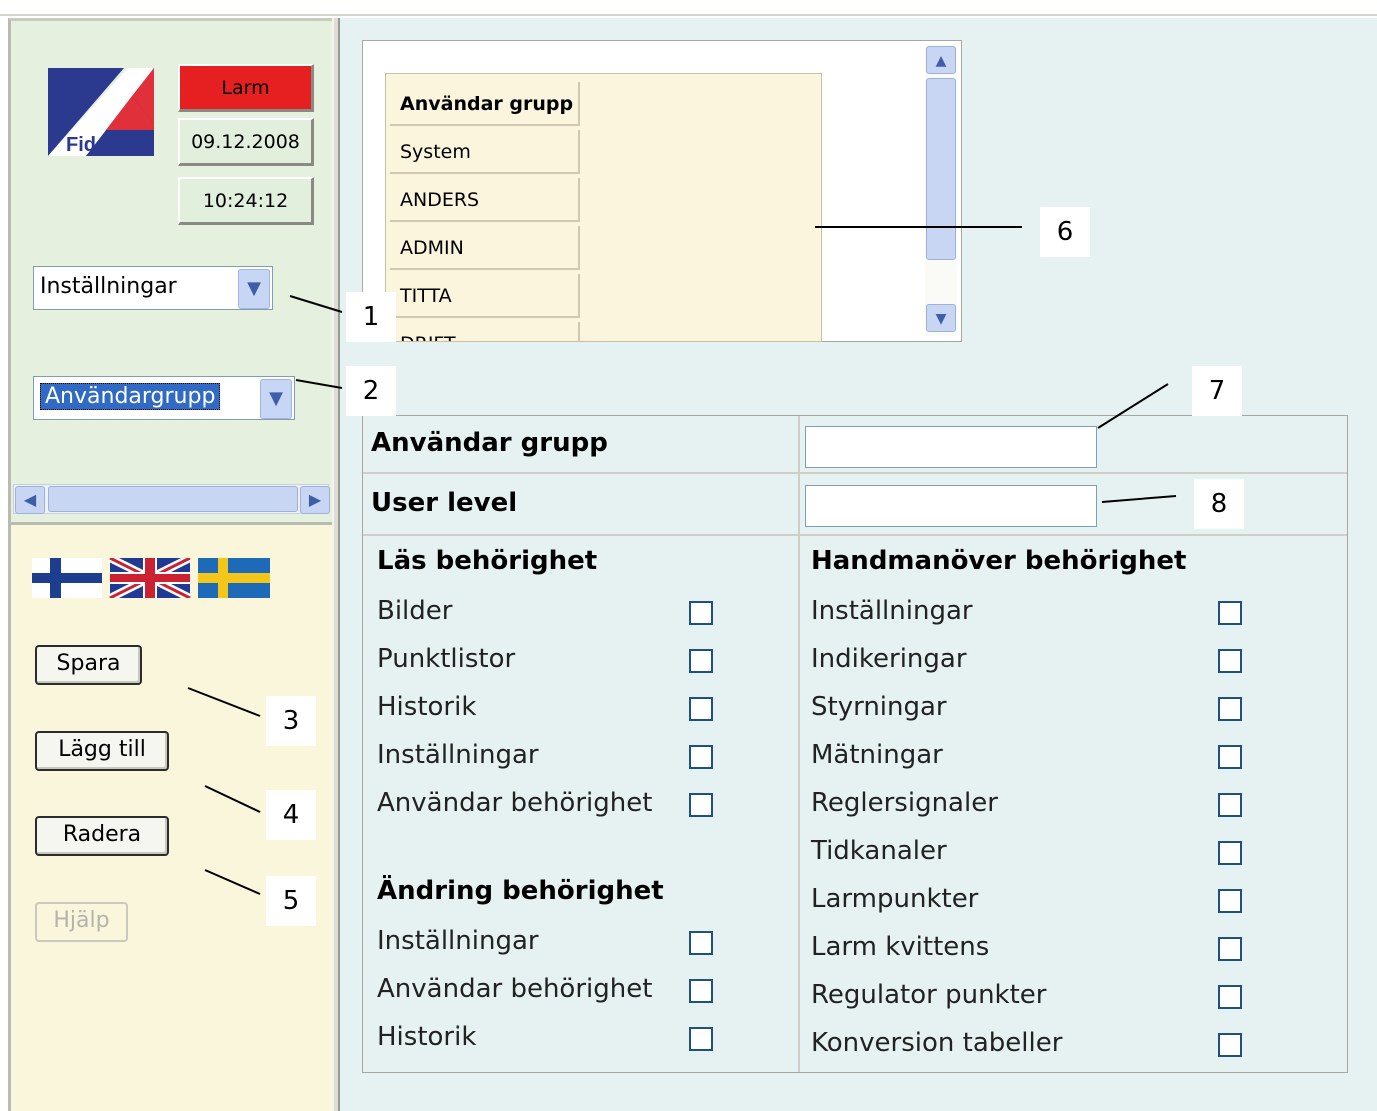 The image size is (1377, 1111). I want to click on callout-5: 5, so click(291, 901).